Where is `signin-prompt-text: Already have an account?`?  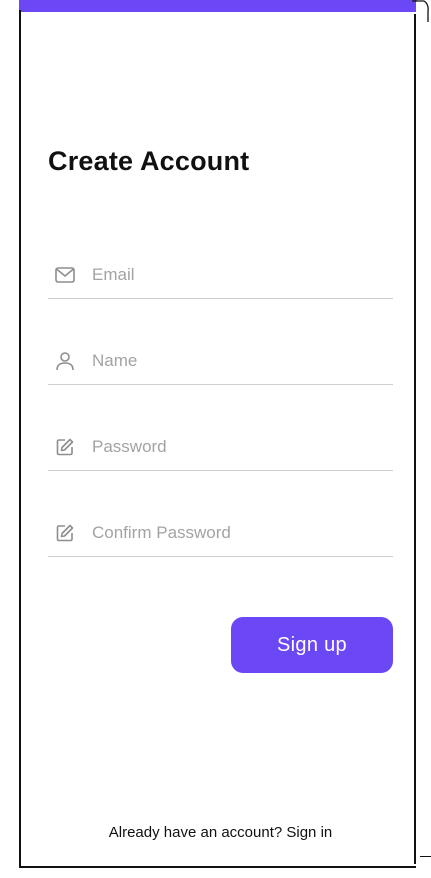
signin-prompt-text: Already have an account? is located at coordinates (197, 832).